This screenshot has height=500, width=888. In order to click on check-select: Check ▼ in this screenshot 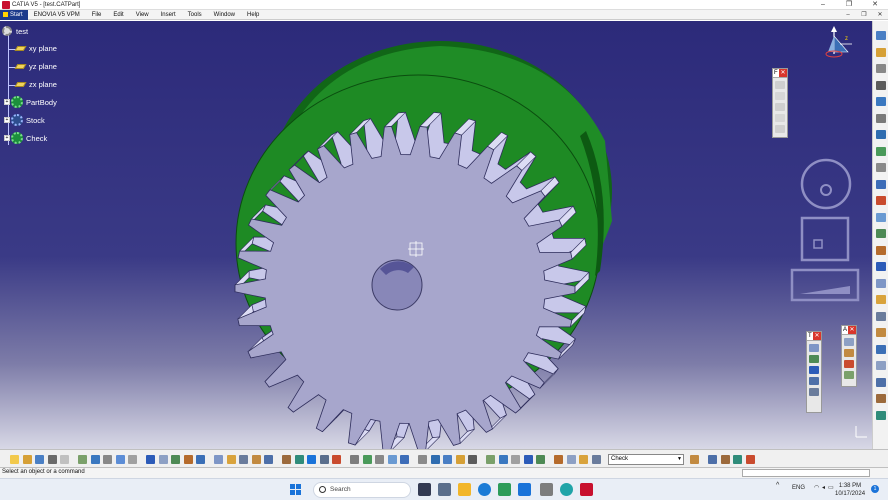, I will do `click(646, 459)`.